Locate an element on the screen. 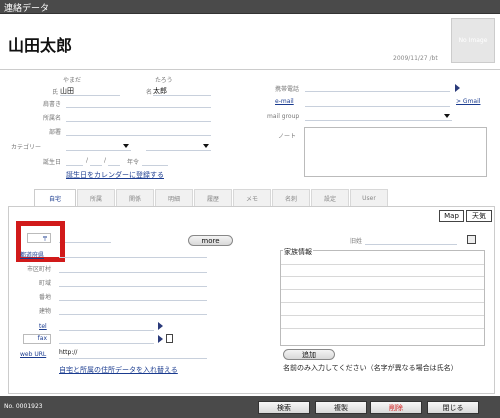  tab-details-label: 明細 is located at coordinates (173, 199).